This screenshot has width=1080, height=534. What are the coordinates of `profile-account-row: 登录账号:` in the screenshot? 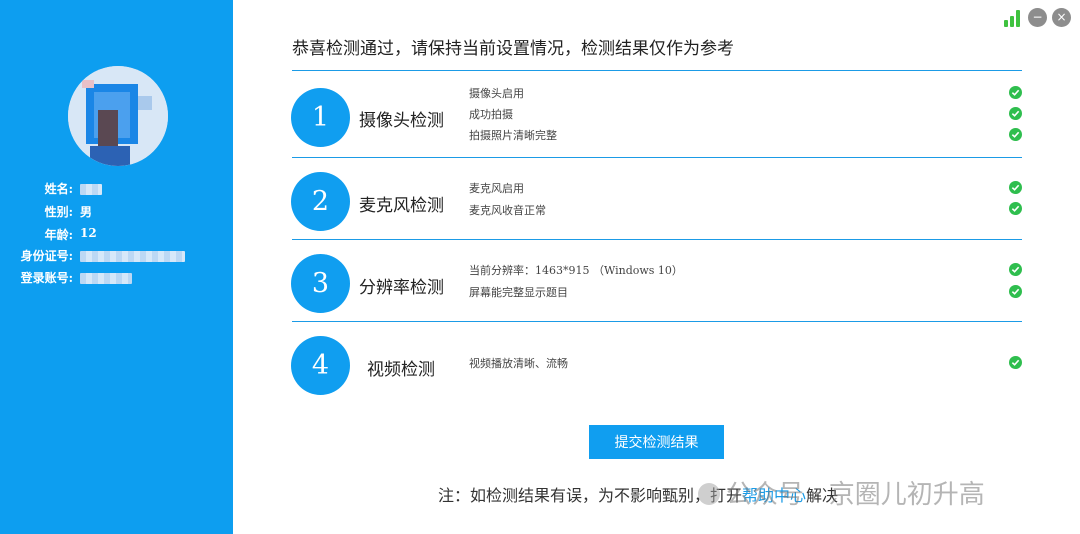 It's located at (116, 279).